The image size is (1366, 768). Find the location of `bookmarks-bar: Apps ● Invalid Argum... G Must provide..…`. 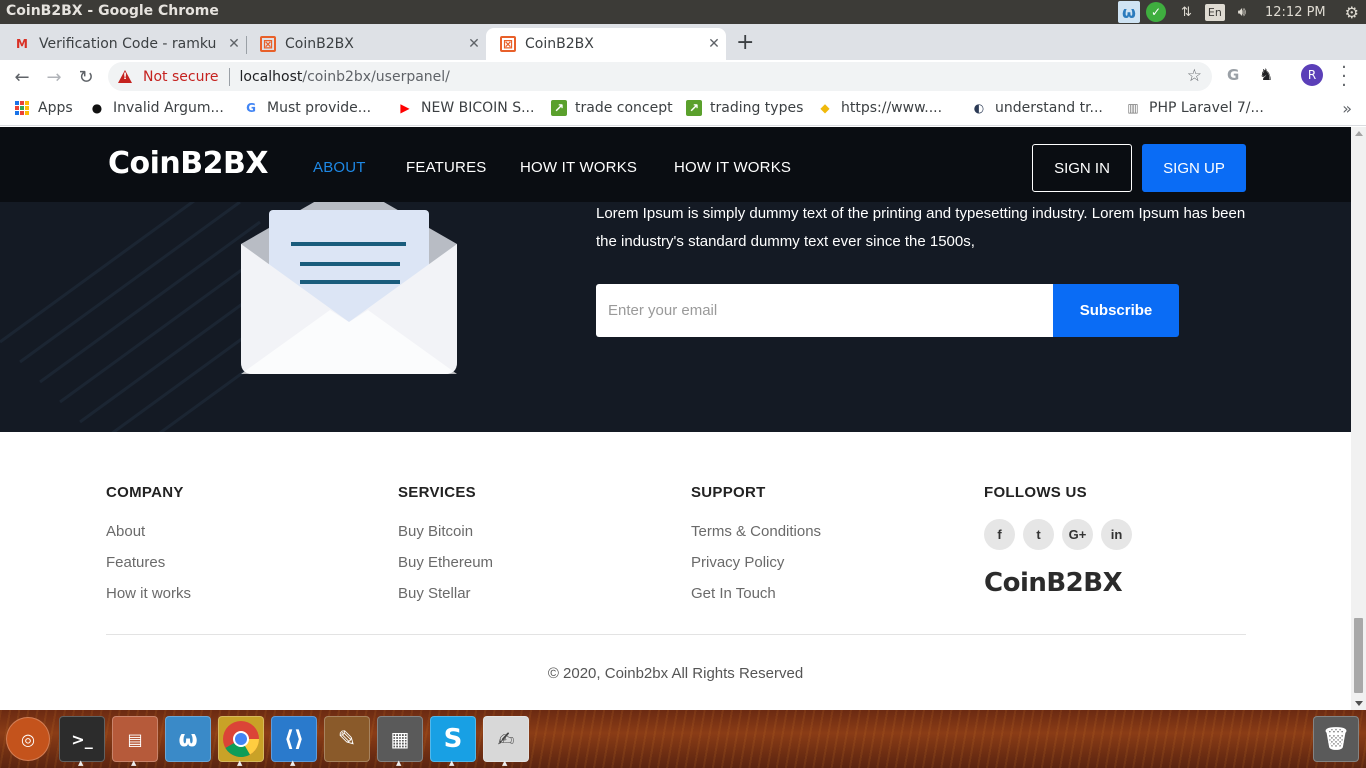

bookmarks-bar: Apps ● Invalid Argum... G Must provide..… is located at coordinates (683, 109).